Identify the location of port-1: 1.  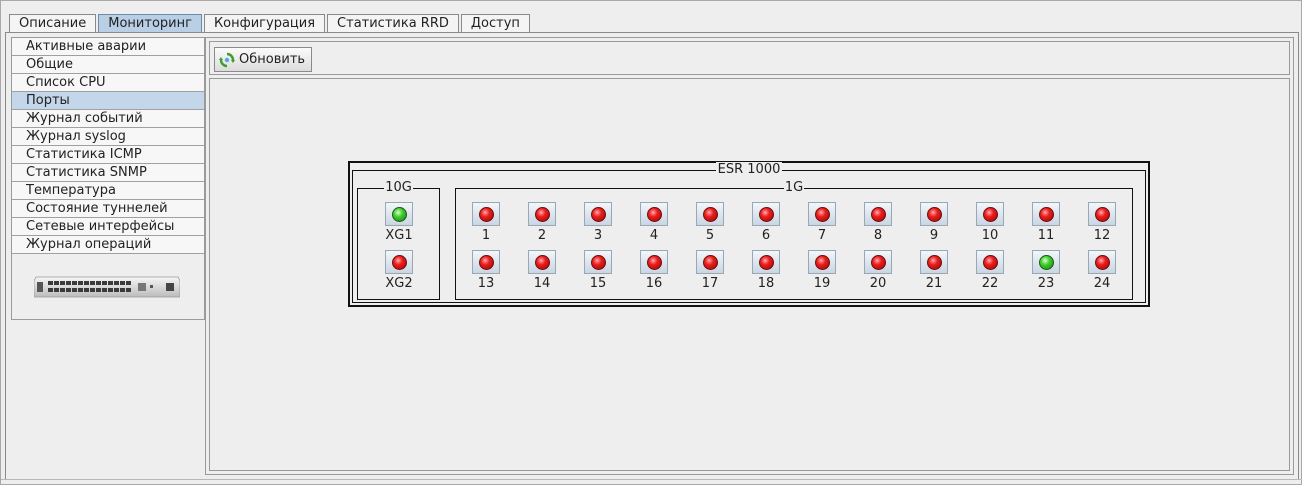
(486, 225).